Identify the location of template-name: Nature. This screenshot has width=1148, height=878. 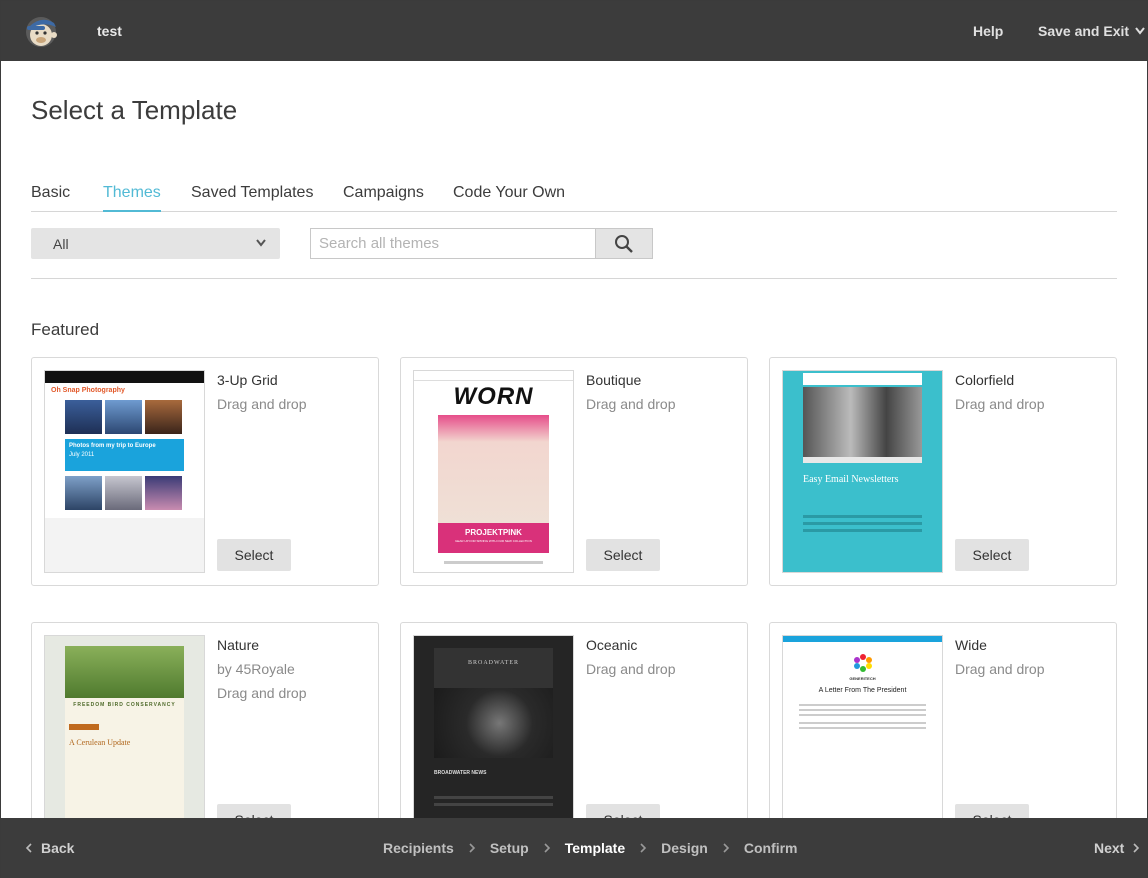
(238, 645).